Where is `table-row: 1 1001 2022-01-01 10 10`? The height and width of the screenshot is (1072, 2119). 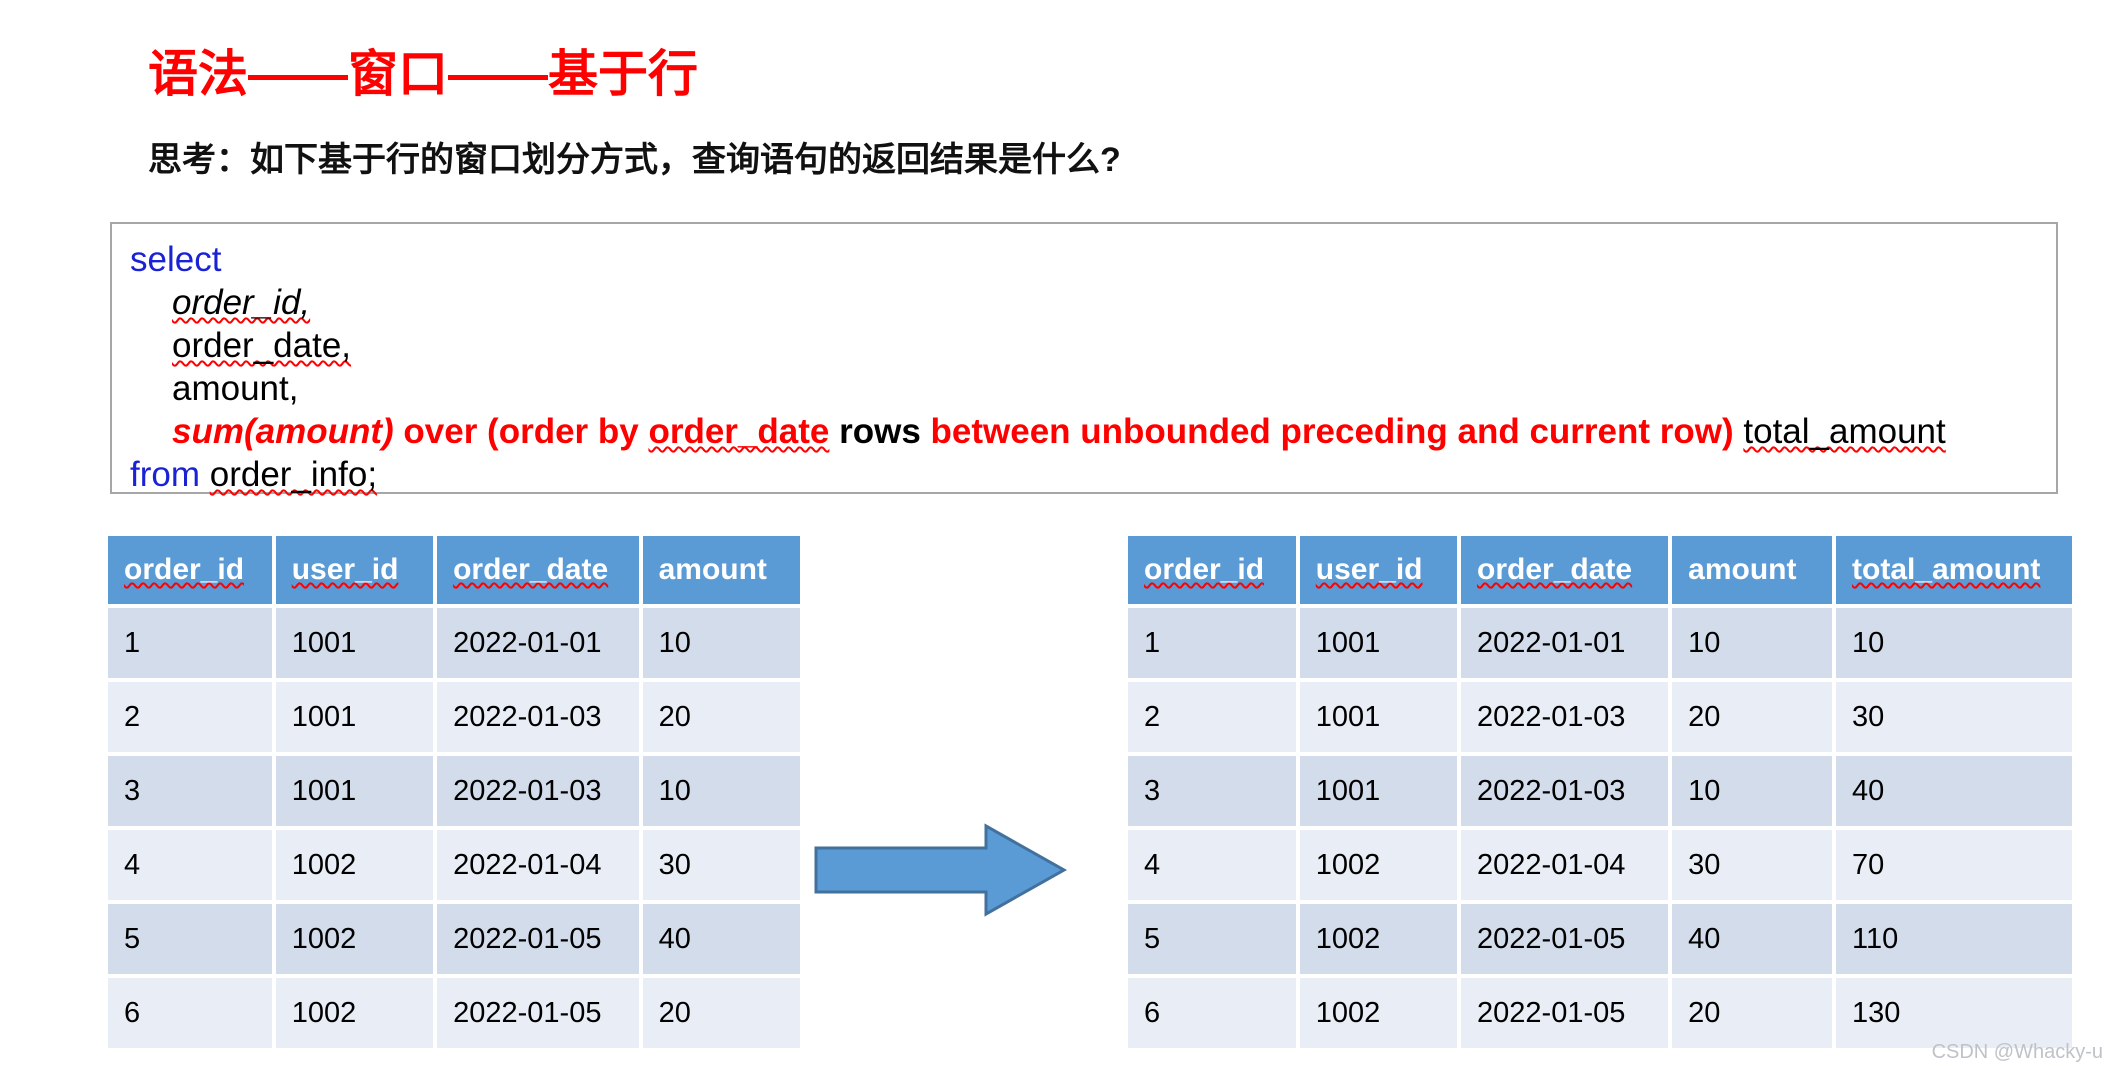 table-row: 1 1001 2022-01-01 10 10 is located at coordinates (1600, 643).